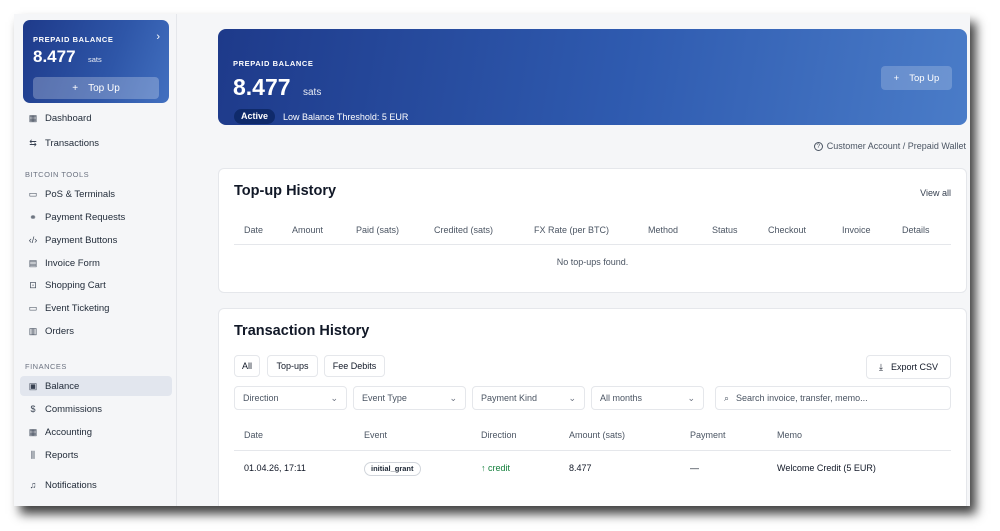 This screenshot has height=531, width=1000. I want to click on filter-fee-debits-button: Fee Debits, so click(354, 366).